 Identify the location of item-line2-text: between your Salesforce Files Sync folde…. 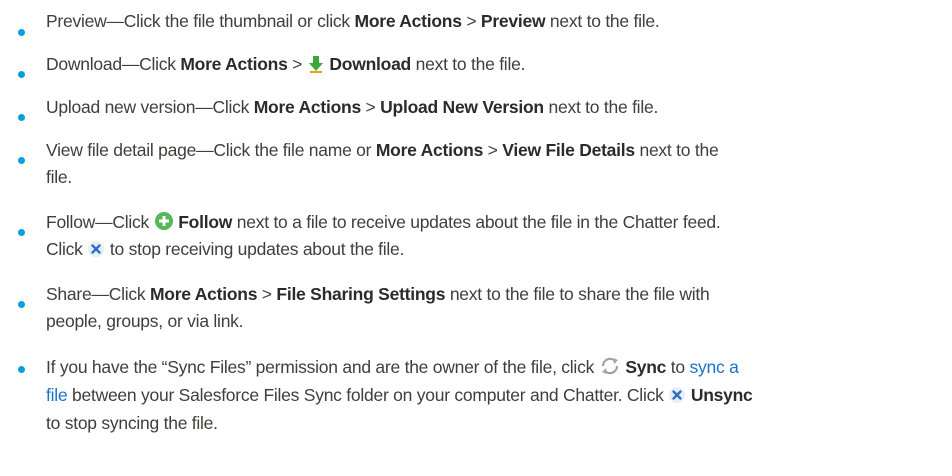
(368, 395).